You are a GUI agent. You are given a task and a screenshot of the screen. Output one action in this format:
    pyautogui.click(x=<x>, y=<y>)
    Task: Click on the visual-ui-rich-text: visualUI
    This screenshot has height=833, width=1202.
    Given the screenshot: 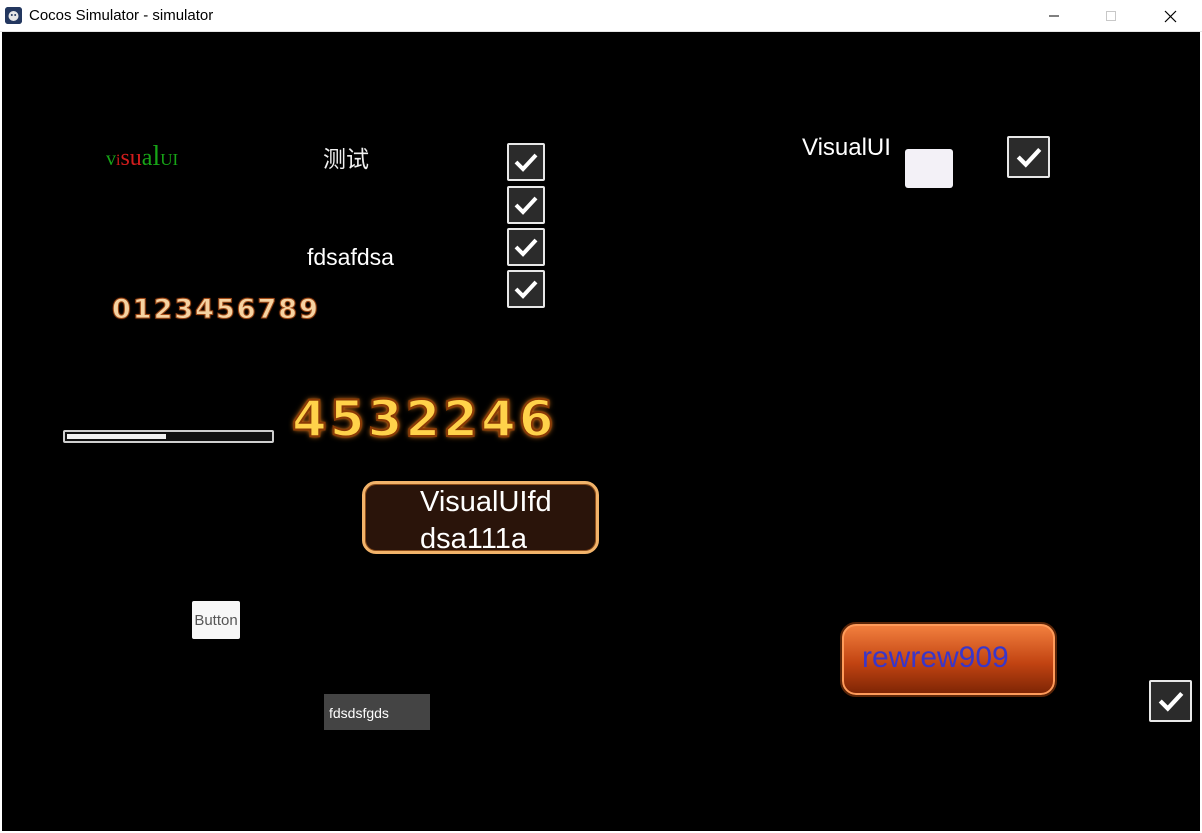 What is the action you would take?
    pyautogui.click(x=142, y=159)
    